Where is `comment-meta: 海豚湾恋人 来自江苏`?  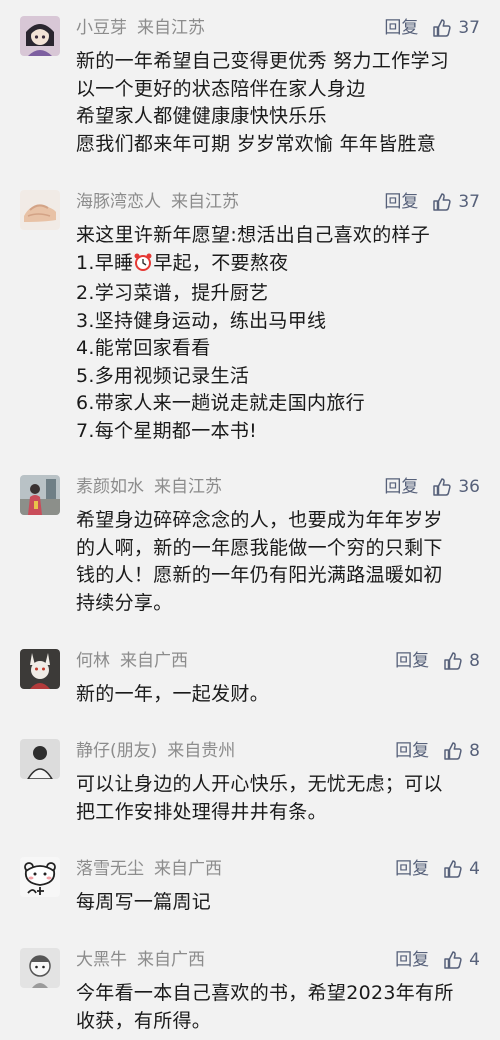
comment-meta: 海豚湾恋人 来自江苏 is located at coordinates (157, 202).